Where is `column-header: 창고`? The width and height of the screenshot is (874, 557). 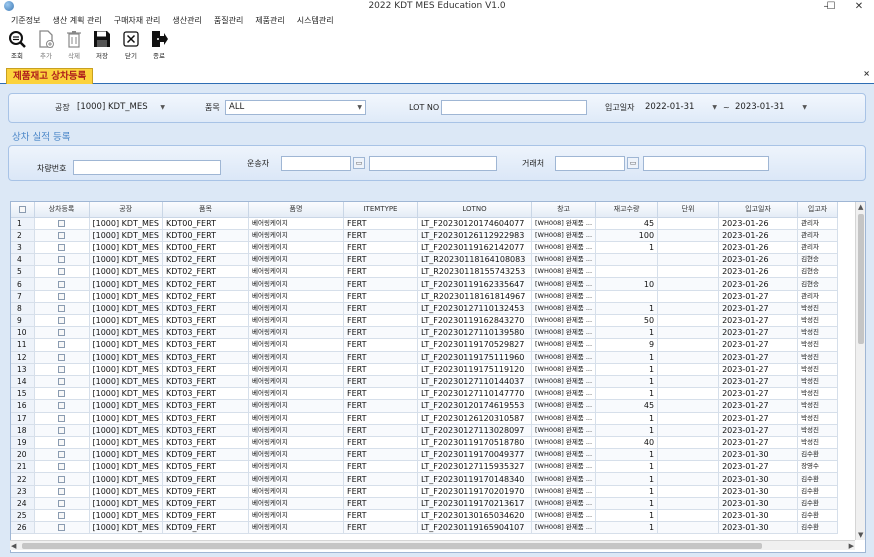 column-header: 창고 is located at coordinates (564, 210).